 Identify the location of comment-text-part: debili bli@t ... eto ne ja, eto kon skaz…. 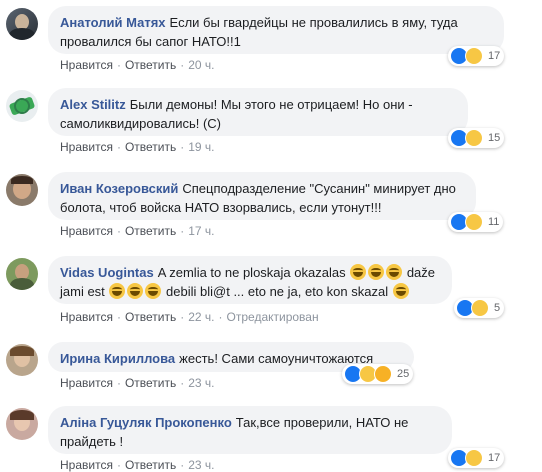
(277, 291).